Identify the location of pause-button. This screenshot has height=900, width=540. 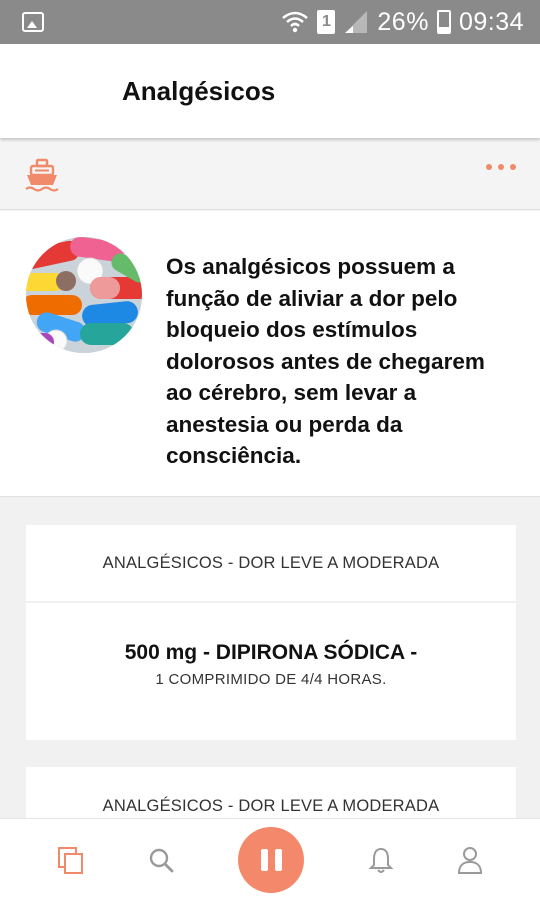
(271, 860).